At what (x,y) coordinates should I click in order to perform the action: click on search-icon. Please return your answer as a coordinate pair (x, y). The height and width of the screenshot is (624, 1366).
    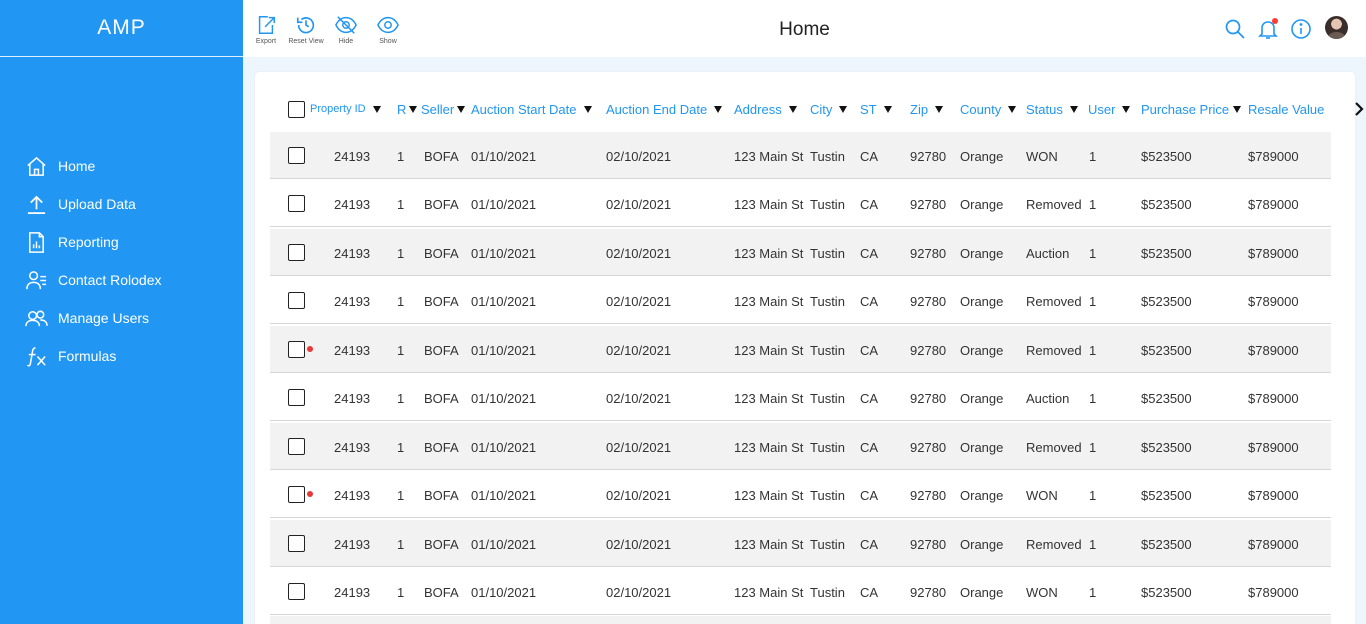
    Looking at the image, I should click on (1235, 29).